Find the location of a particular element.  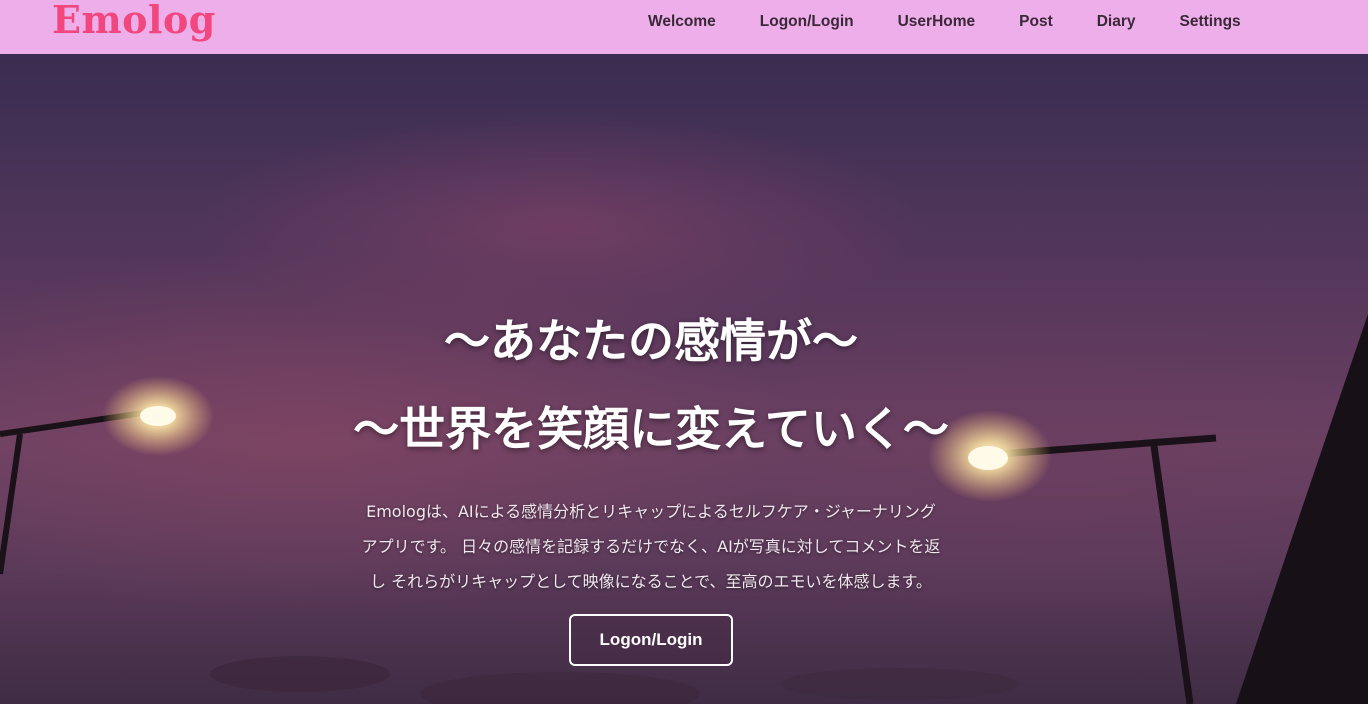

hero-description-line: Emologは、AIによる感情分析とリキャップによるセルフケア・ジャーナリング is located at coordinates (651, 511).